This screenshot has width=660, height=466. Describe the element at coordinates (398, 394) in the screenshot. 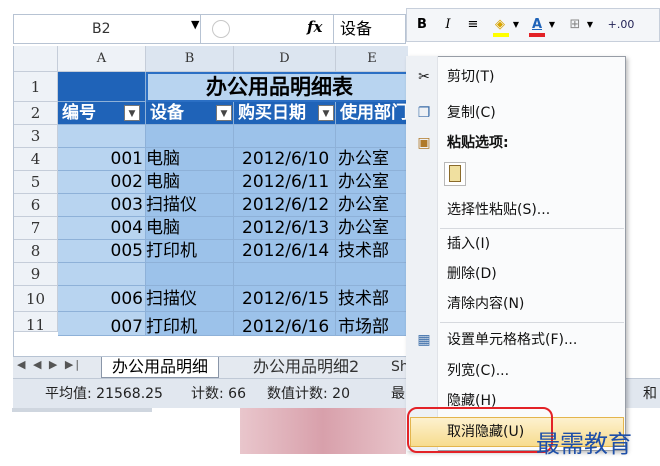

I see `status-trailing: 最` at that location.